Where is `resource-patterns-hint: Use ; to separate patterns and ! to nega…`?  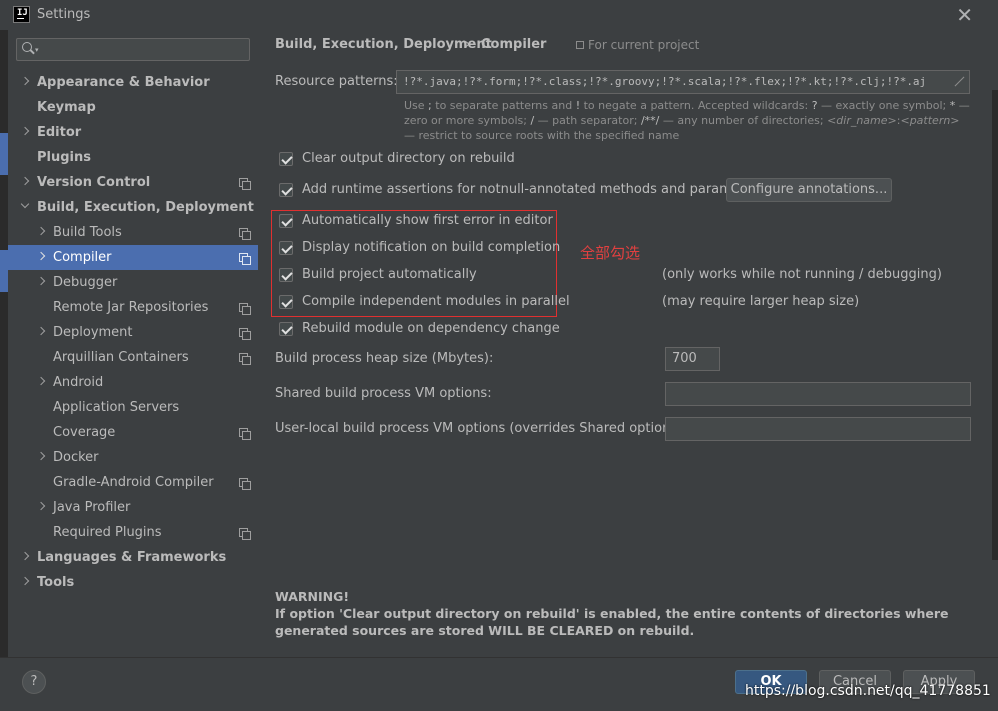
resource-patterns-hint: Use ; to separate patterns and ! to nega… is located at coordinates (687, 120).